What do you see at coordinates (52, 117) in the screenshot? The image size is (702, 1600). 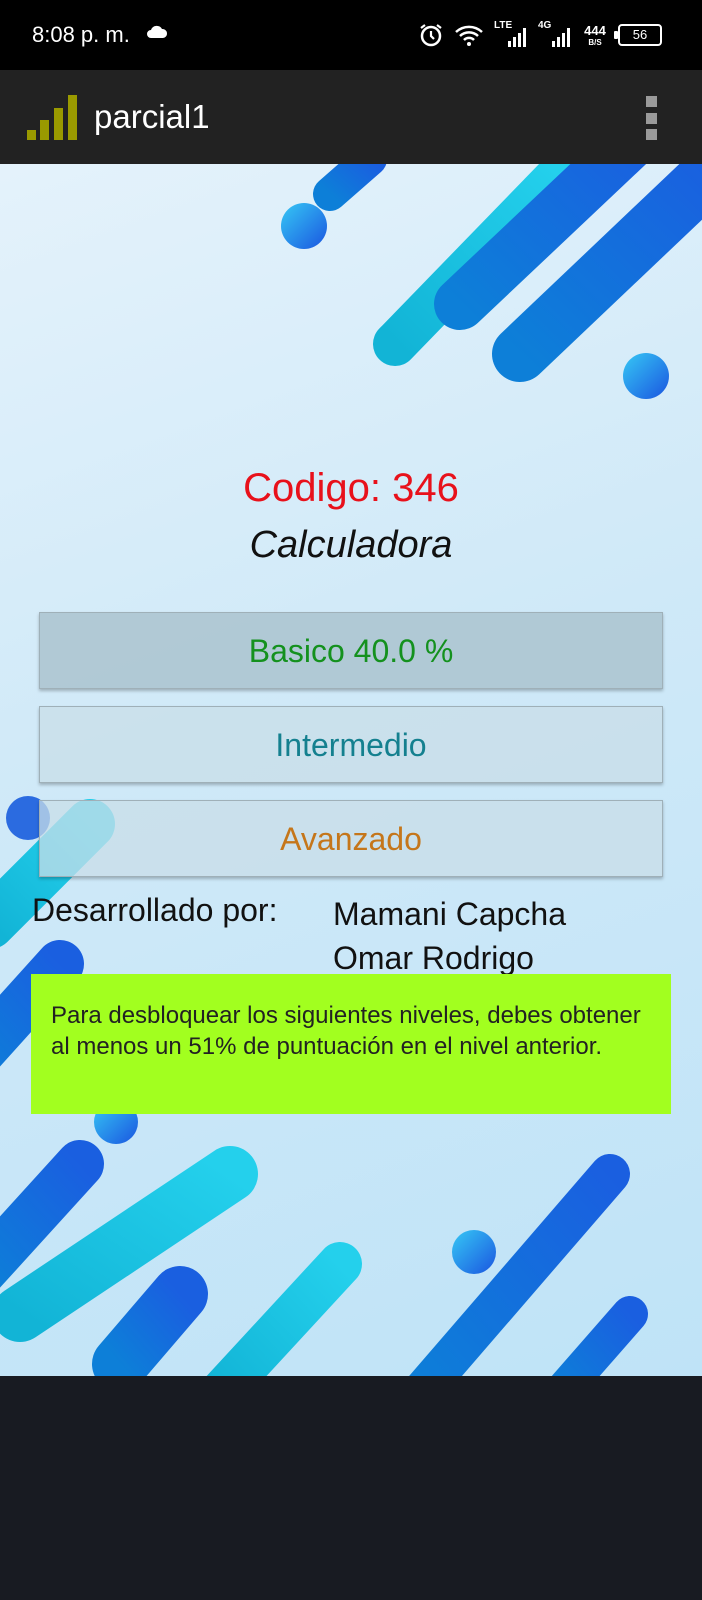 I see `signal-bars-logo-icon` at bounding box center [52, 117].